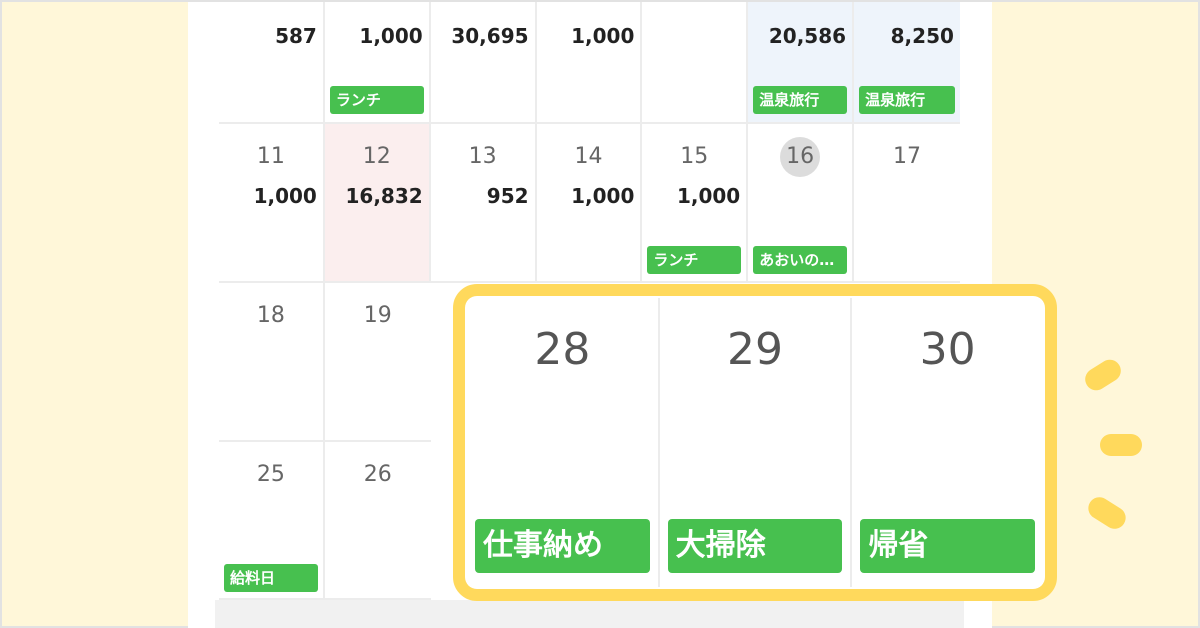 Image resolution: width=1200 pixels, height=628 pixels. What do you see at coordinates (270, 315) in the screenshot?
I see `day-number: 18` at bounding box center [270, 315].